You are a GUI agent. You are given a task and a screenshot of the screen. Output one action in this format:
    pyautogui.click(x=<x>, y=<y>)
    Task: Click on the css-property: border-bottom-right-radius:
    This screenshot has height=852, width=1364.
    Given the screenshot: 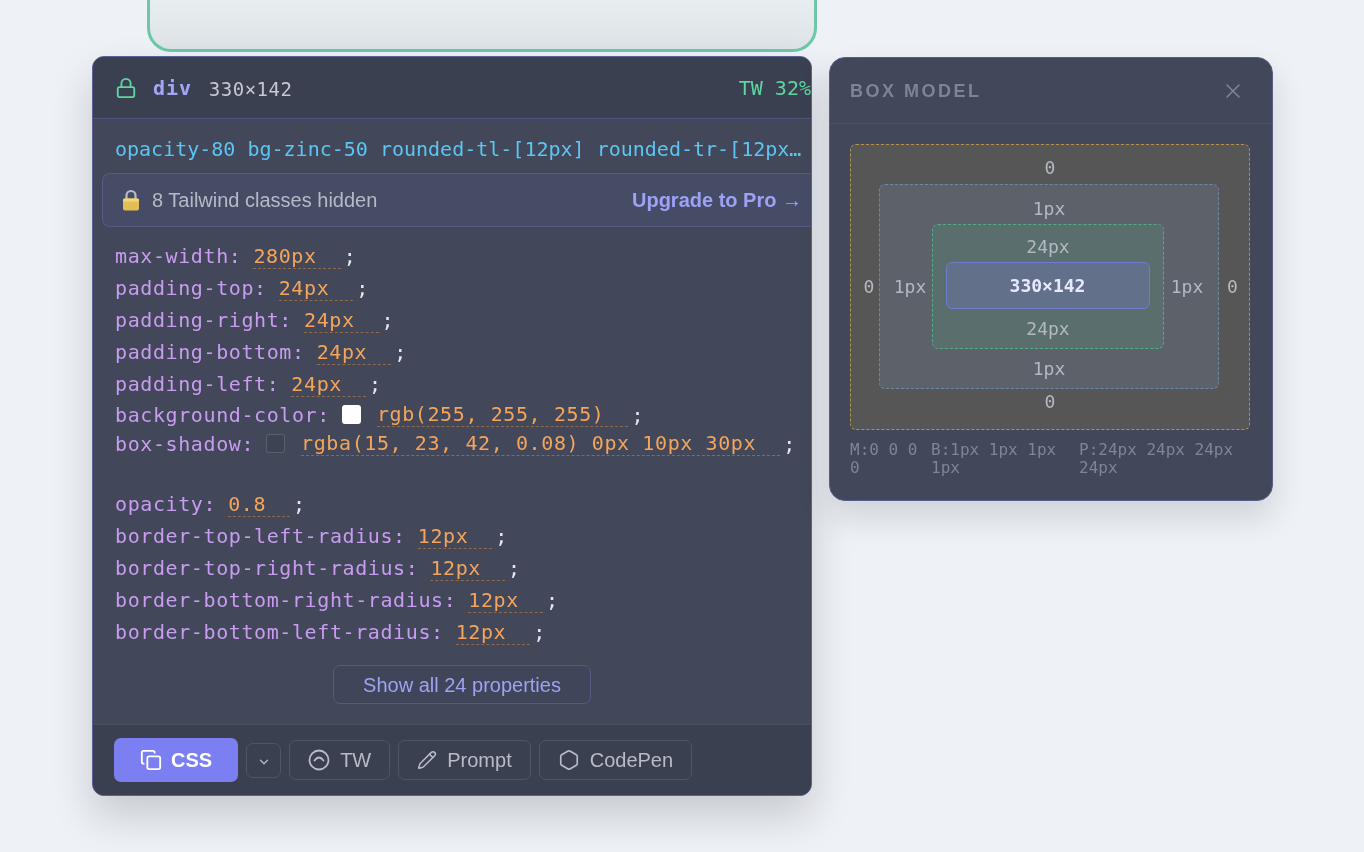 What is the action you would take?
    pyautogui.click(x=286, y=600)
    